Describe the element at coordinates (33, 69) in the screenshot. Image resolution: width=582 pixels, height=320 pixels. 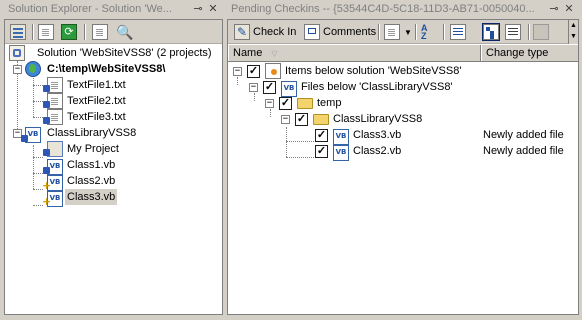
I see `web-project-icon` at that location.